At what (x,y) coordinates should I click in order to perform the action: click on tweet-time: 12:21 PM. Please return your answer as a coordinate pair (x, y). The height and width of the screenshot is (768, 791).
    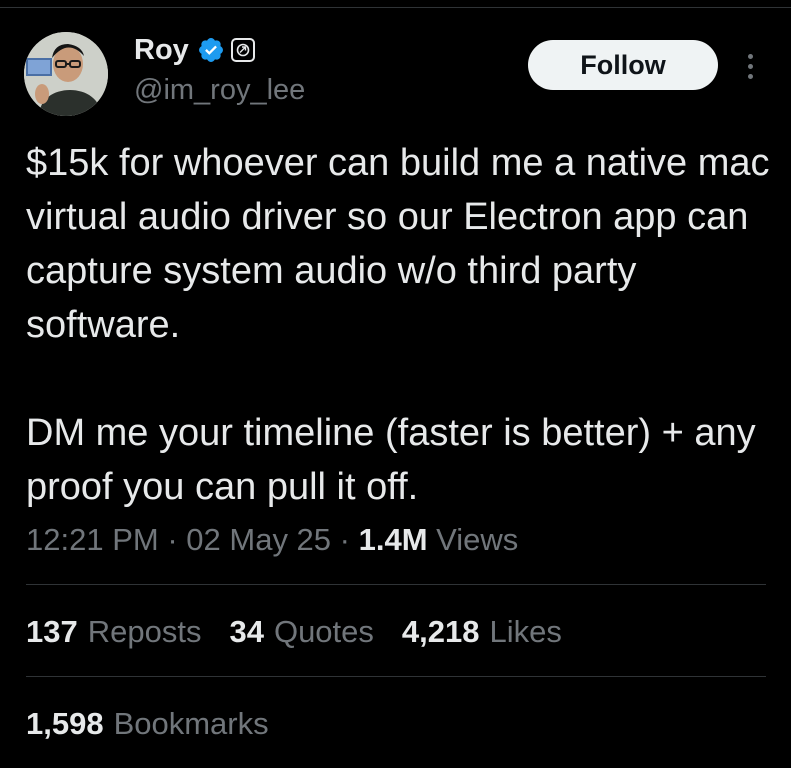
    Looking at the image, I should click on (92, 539).